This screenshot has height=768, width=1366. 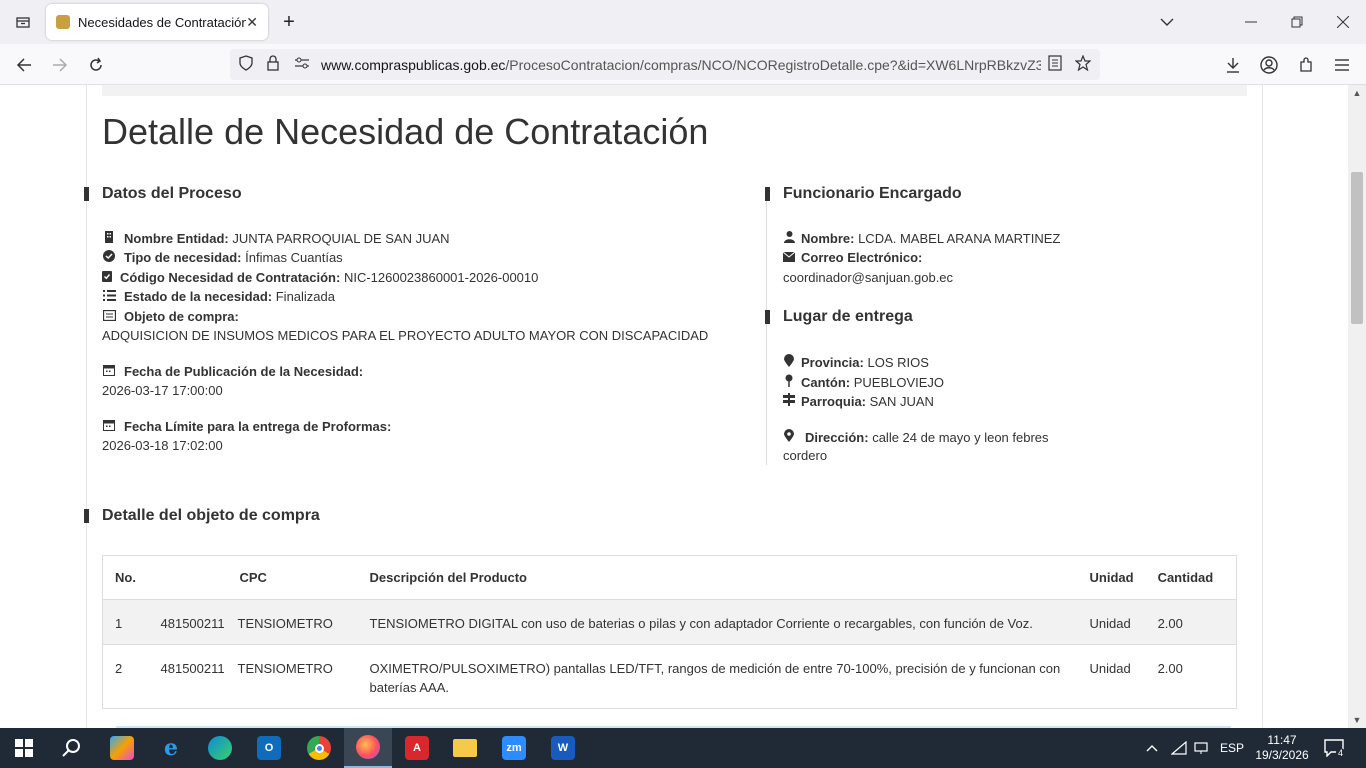 I want to click on scroll-down-icon: ▼, so click(x=1357, y=720).